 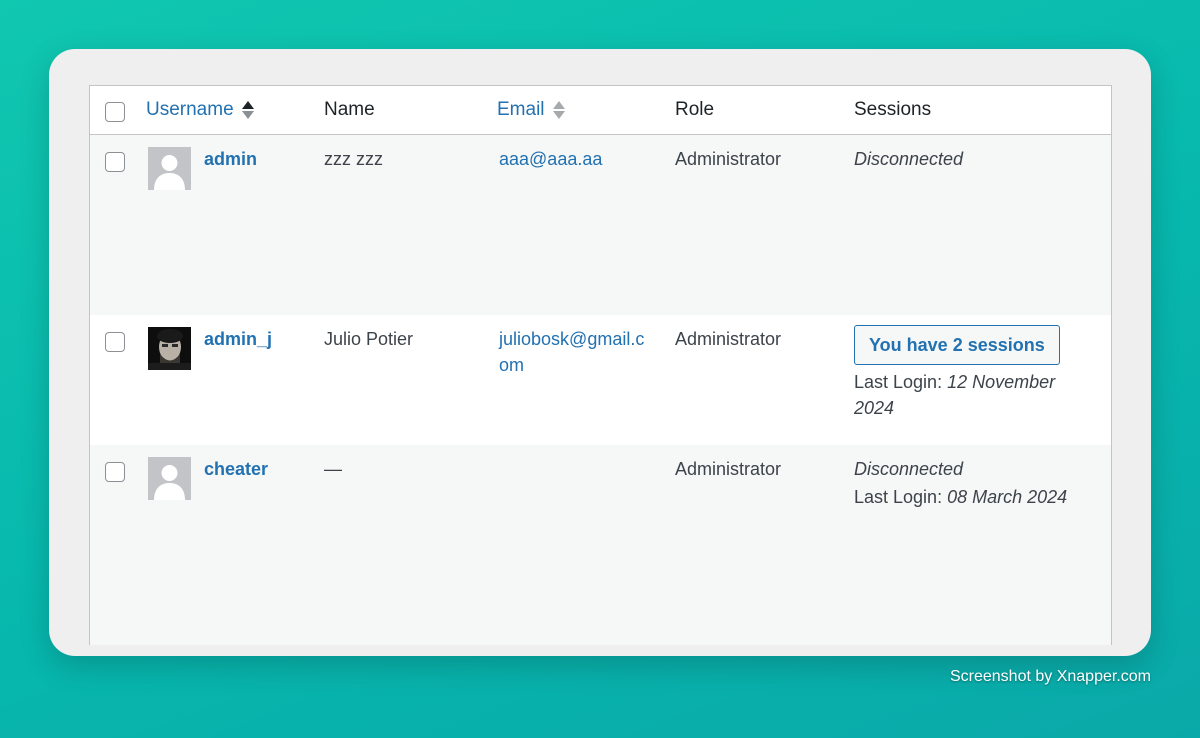 What do you see at coordinates (521, 109) in the screenshot?
I see `column-email-label: Email` at bounding box center [521, 109].